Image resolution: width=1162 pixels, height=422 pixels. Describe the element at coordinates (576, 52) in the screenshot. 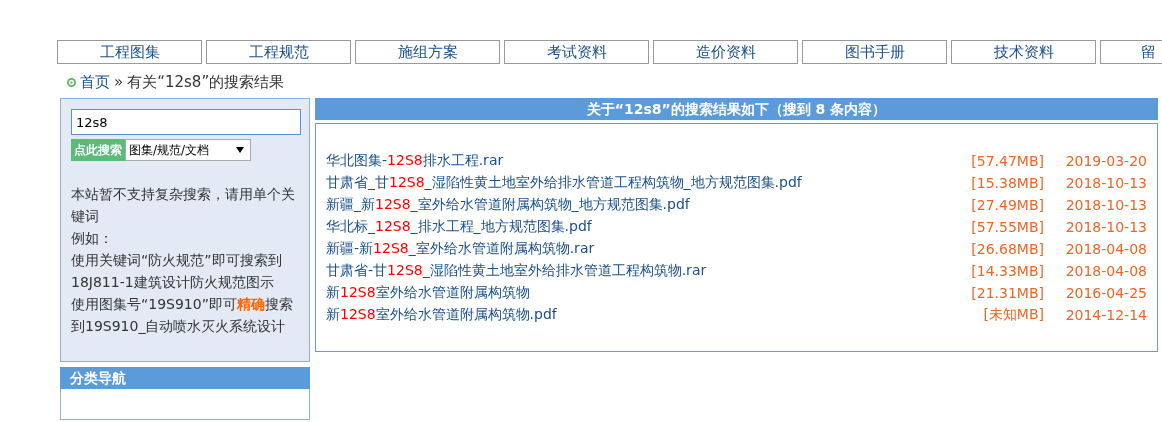

I see `nav-tab: 考试资料` at that location.